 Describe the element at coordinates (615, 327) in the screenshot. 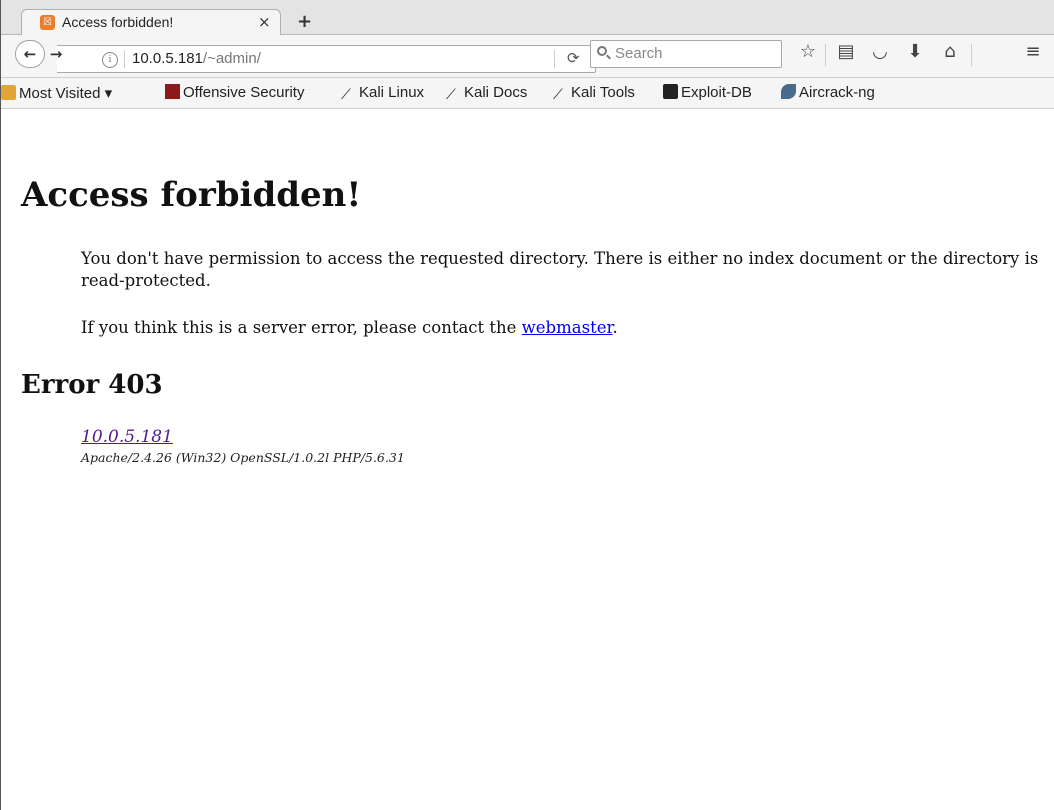

I see `contact-suffix: .` at that location.